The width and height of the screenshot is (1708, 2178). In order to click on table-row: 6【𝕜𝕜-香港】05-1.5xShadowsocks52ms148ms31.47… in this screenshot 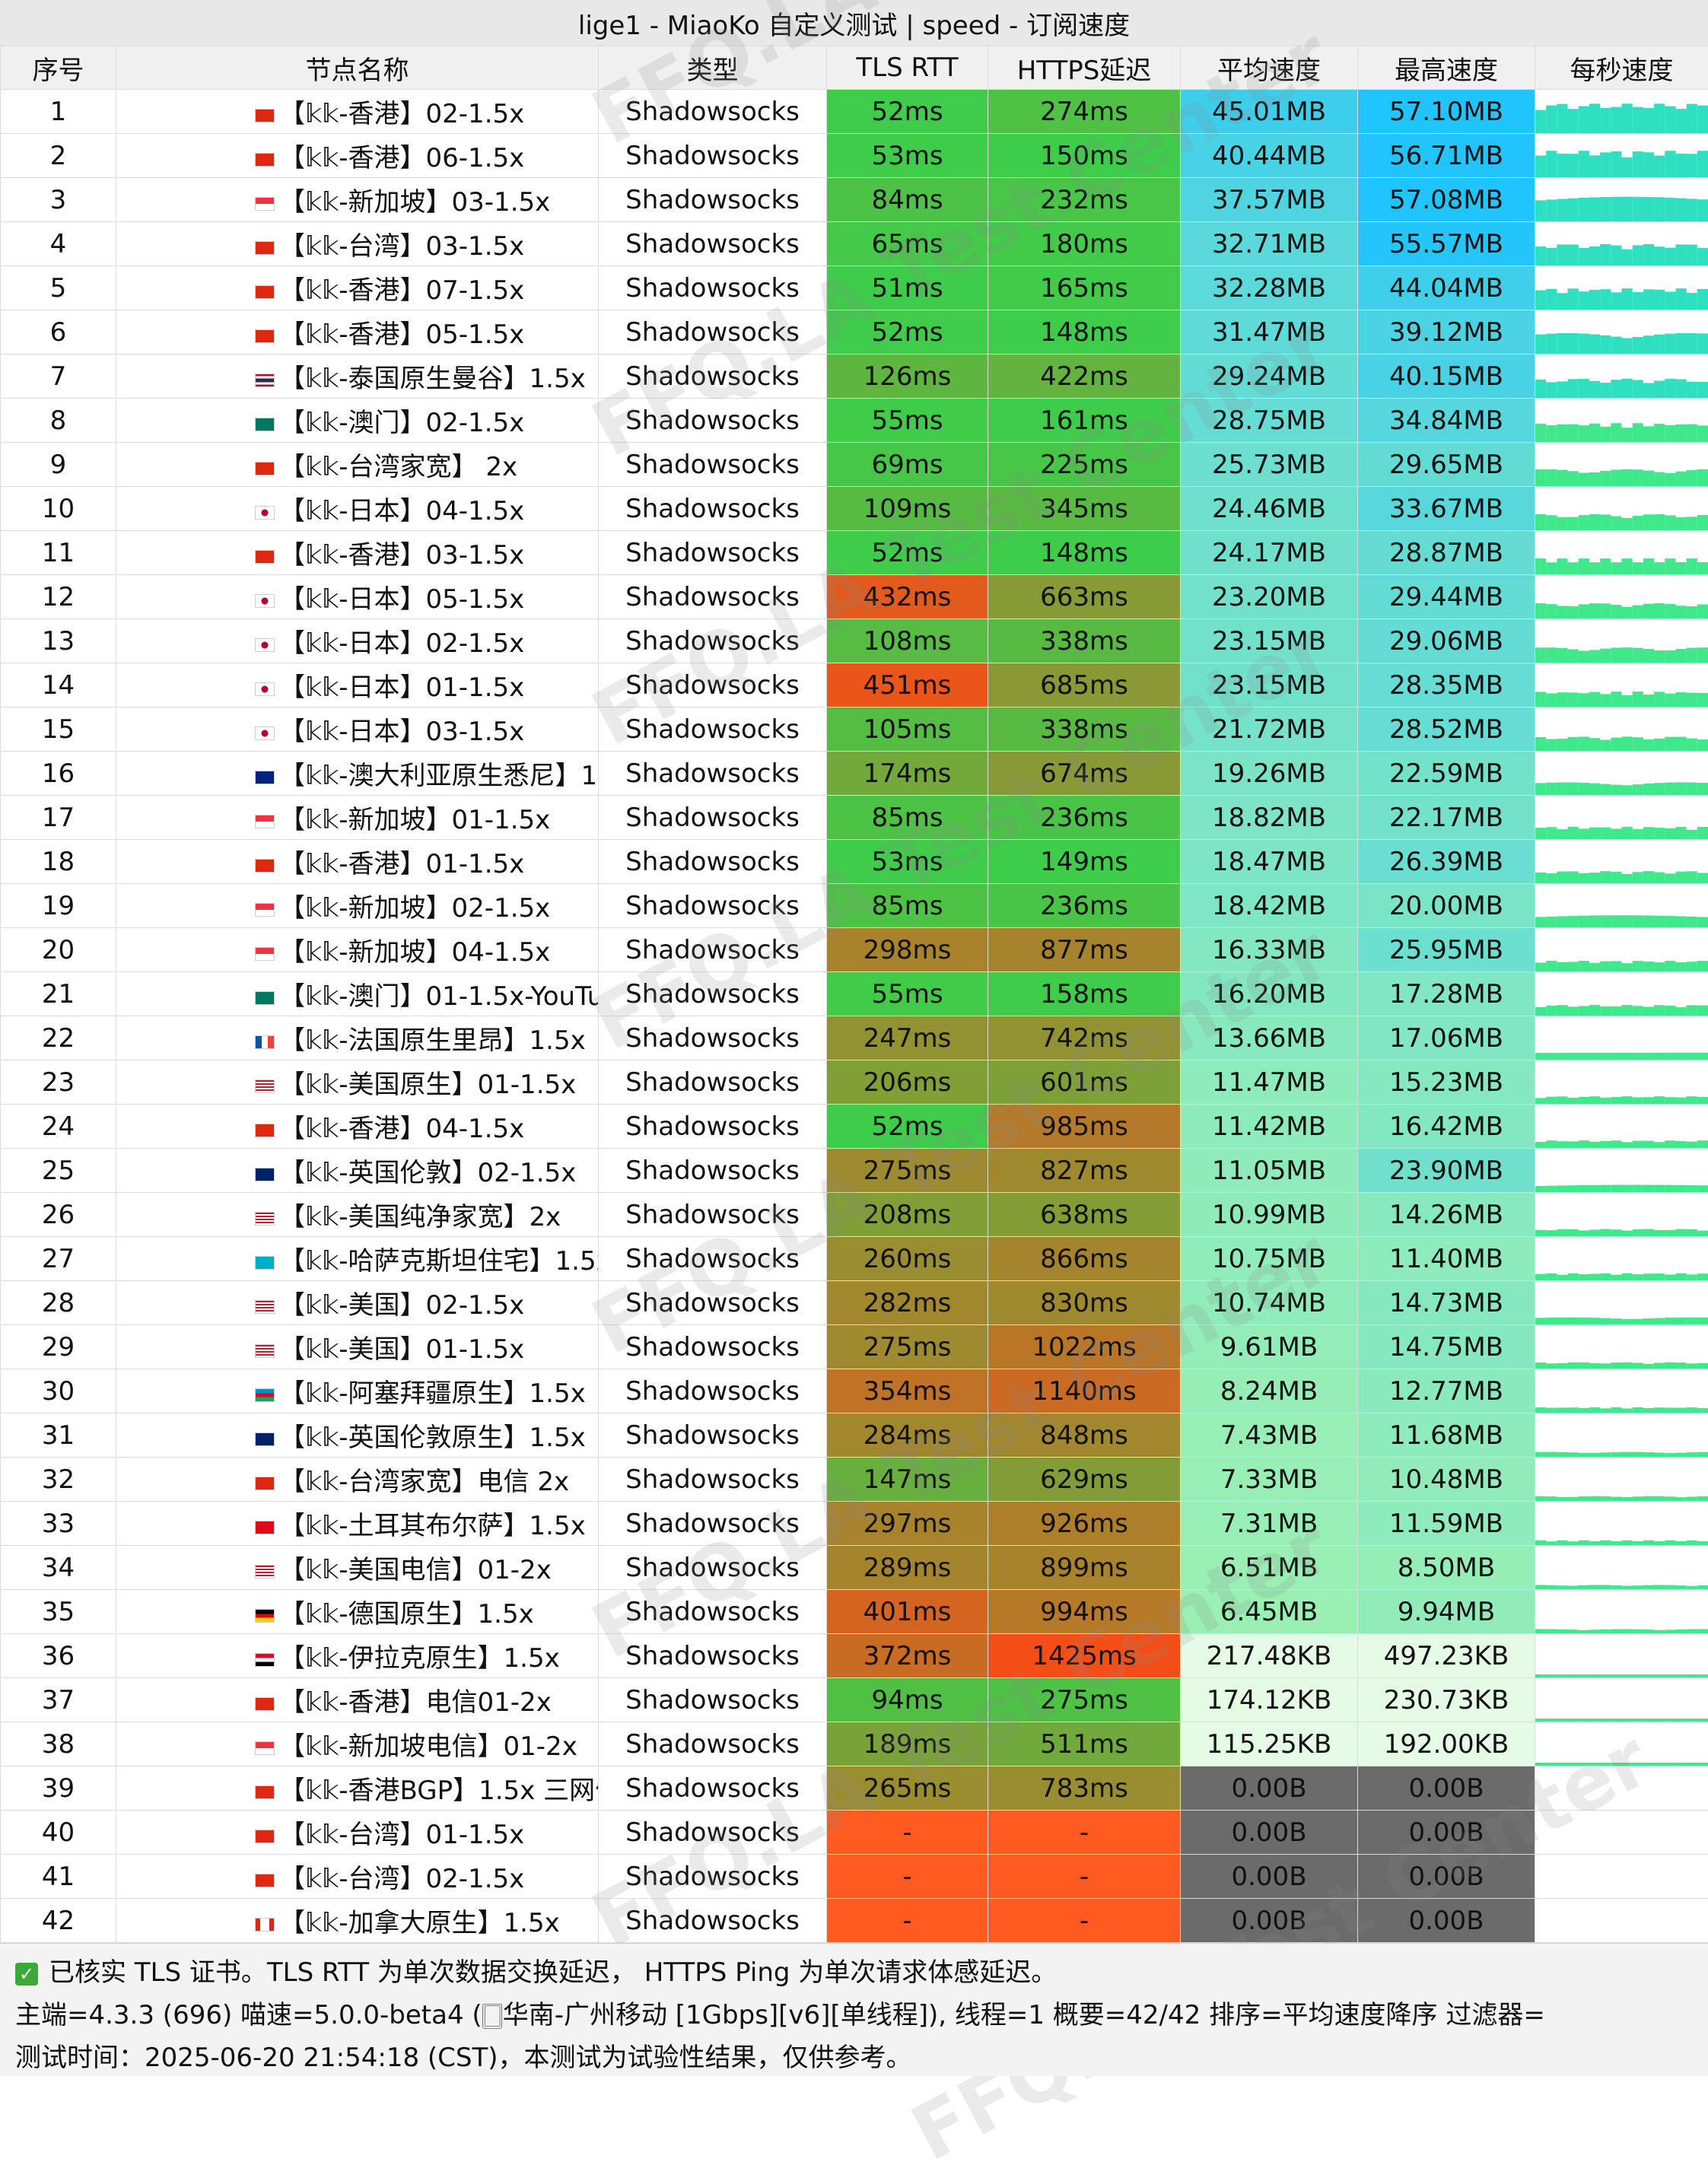, I will do `click(854, 332)`.